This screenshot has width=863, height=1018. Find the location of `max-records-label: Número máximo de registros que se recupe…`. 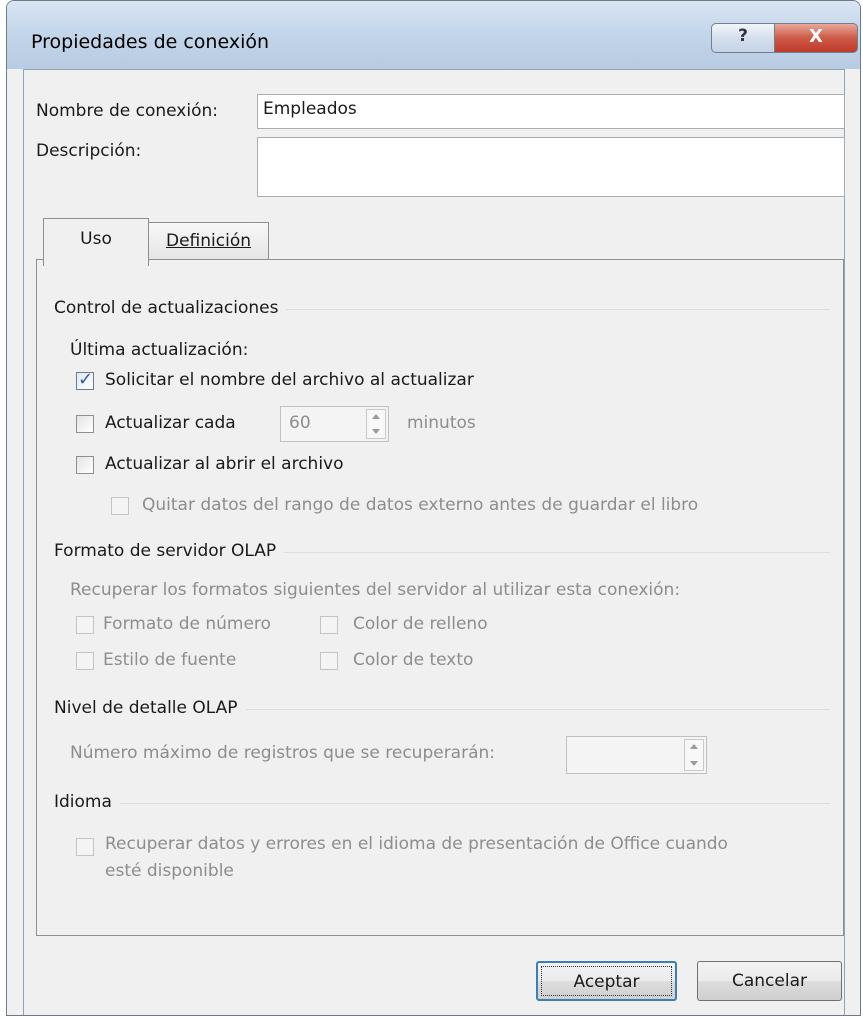

max-records-label: Número máximo de registros que se recupe… is located at coordinates (283, 753).